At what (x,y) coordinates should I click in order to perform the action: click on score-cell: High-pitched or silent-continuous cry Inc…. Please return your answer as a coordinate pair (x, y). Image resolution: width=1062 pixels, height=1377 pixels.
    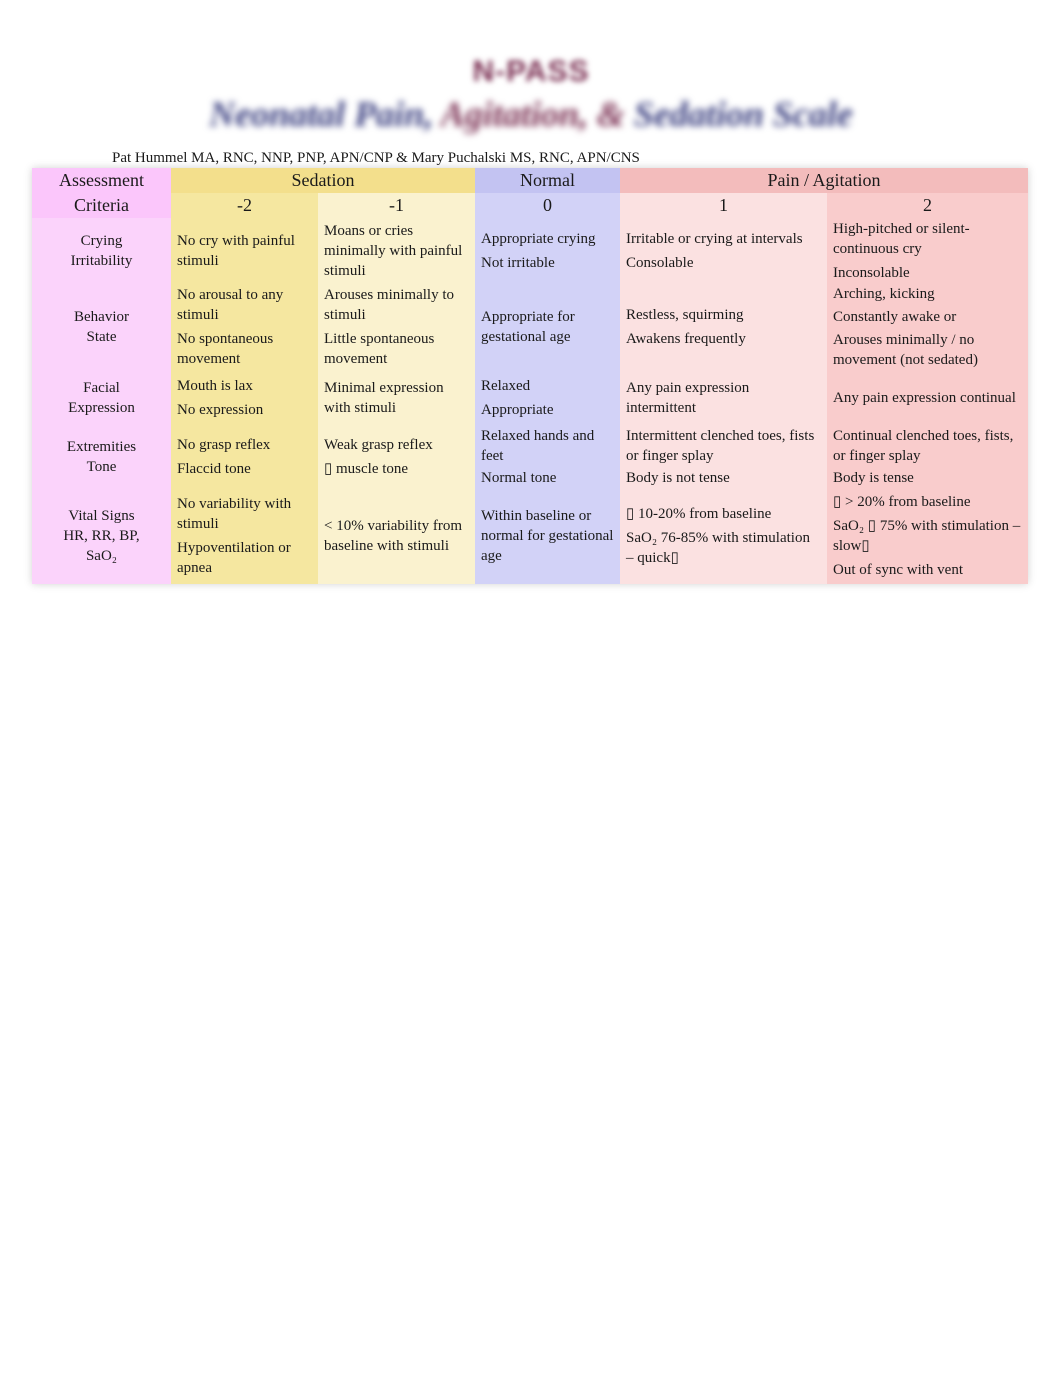
    Looking at the image, I should click on (927, 251).